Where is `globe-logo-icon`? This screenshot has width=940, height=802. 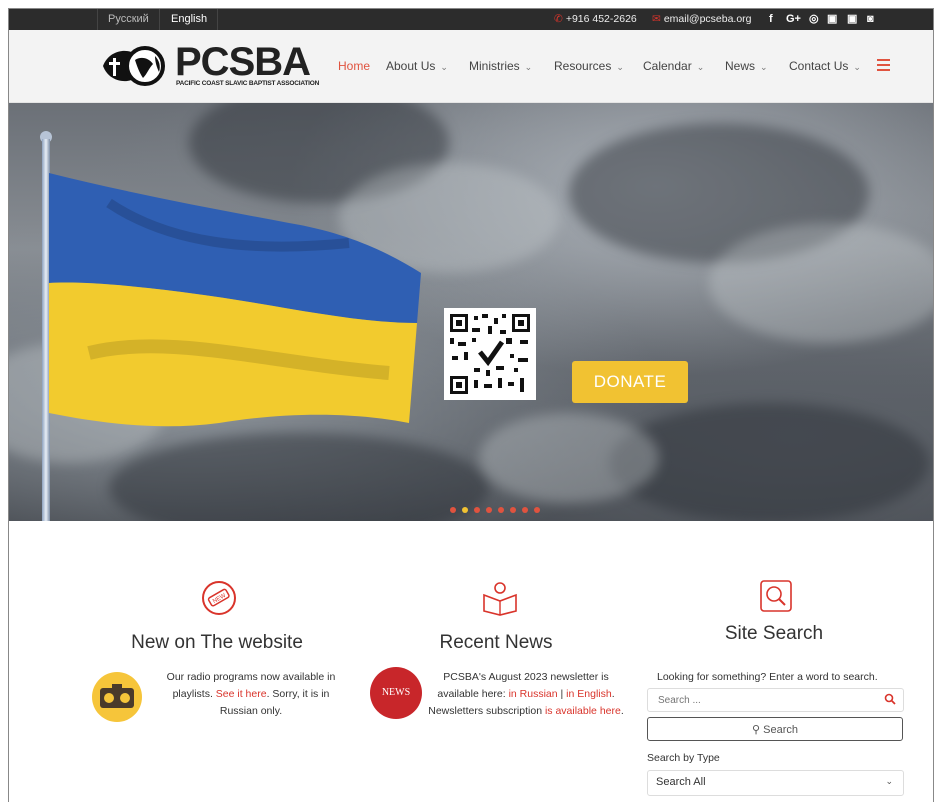 globe-logo-icon is located at coordinates (134, 66).